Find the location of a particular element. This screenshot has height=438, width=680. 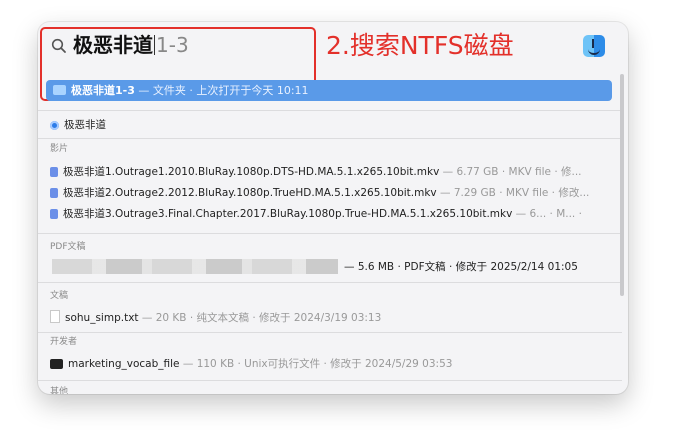

text-file-icon is located at coordinates (55, 316).